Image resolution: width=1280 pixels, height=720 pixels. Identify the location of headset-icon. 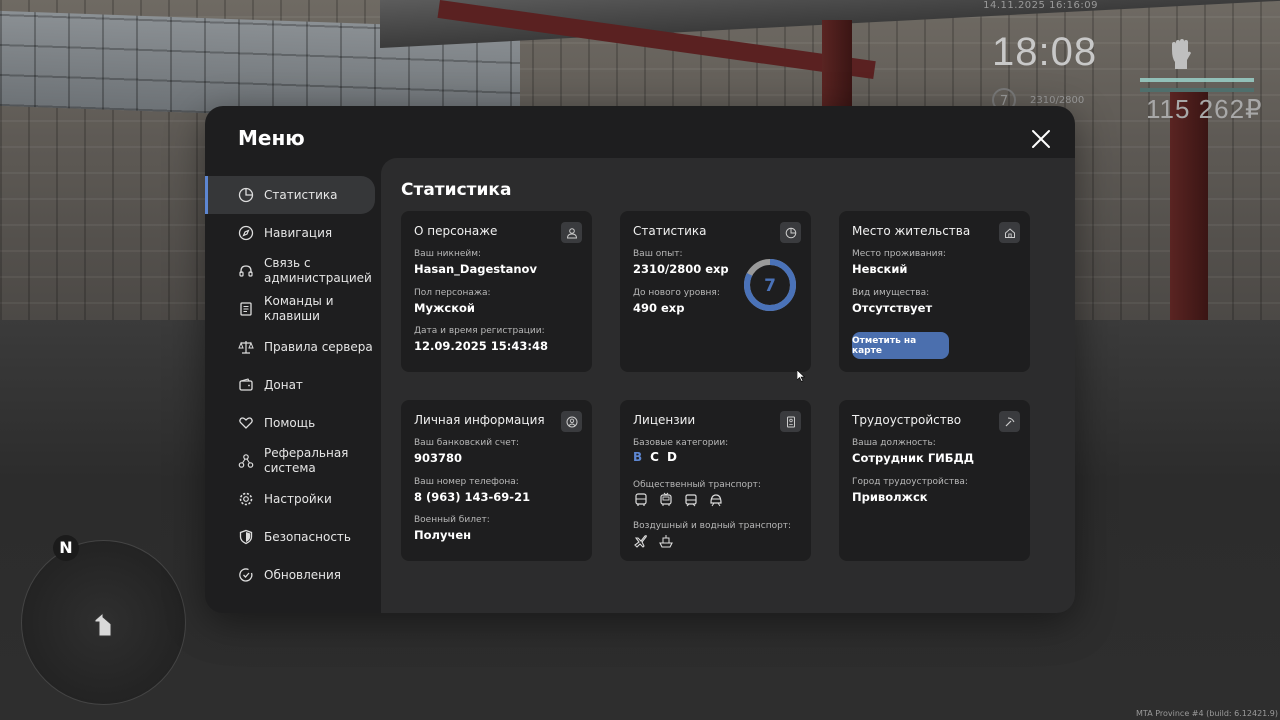
(246, 271).